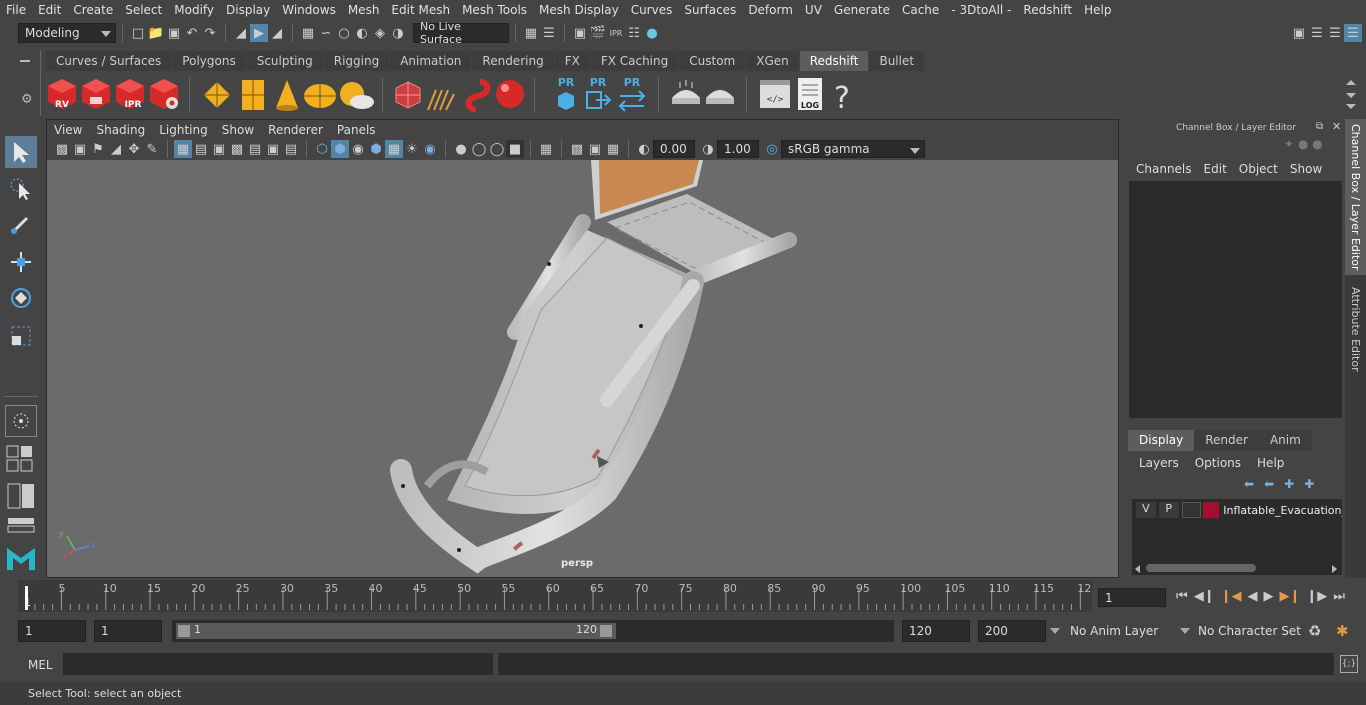  What do you see at coordinates (772, 149) in the screenshot?
I see `color-management-icon: ◎` at bounding box center [772, 149].